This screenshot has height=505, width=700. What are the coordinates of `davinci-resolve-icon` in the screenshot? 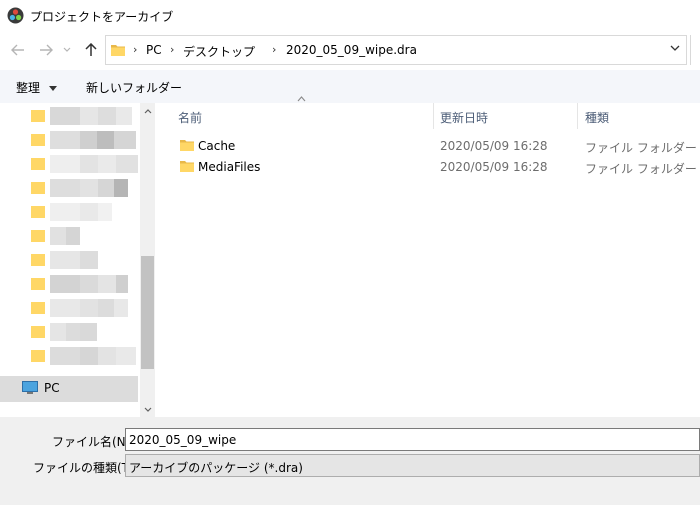 It's located at (15, 15).